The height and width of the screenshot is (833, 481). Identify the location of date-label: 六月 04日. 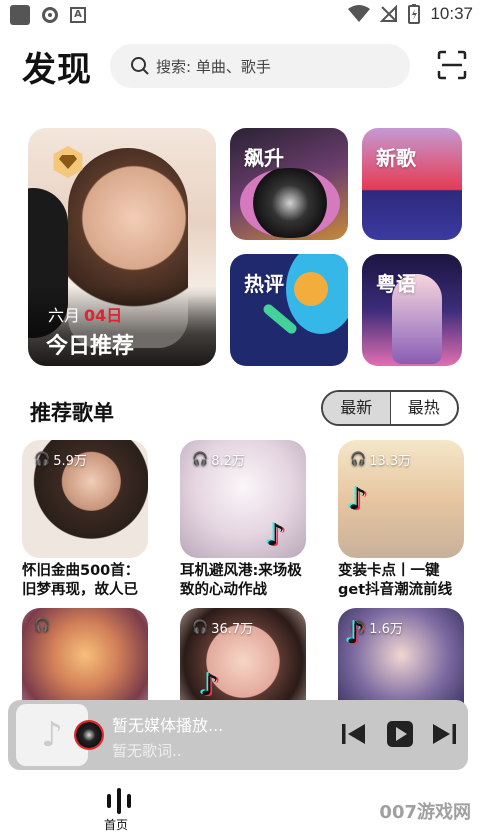
(85, 315).